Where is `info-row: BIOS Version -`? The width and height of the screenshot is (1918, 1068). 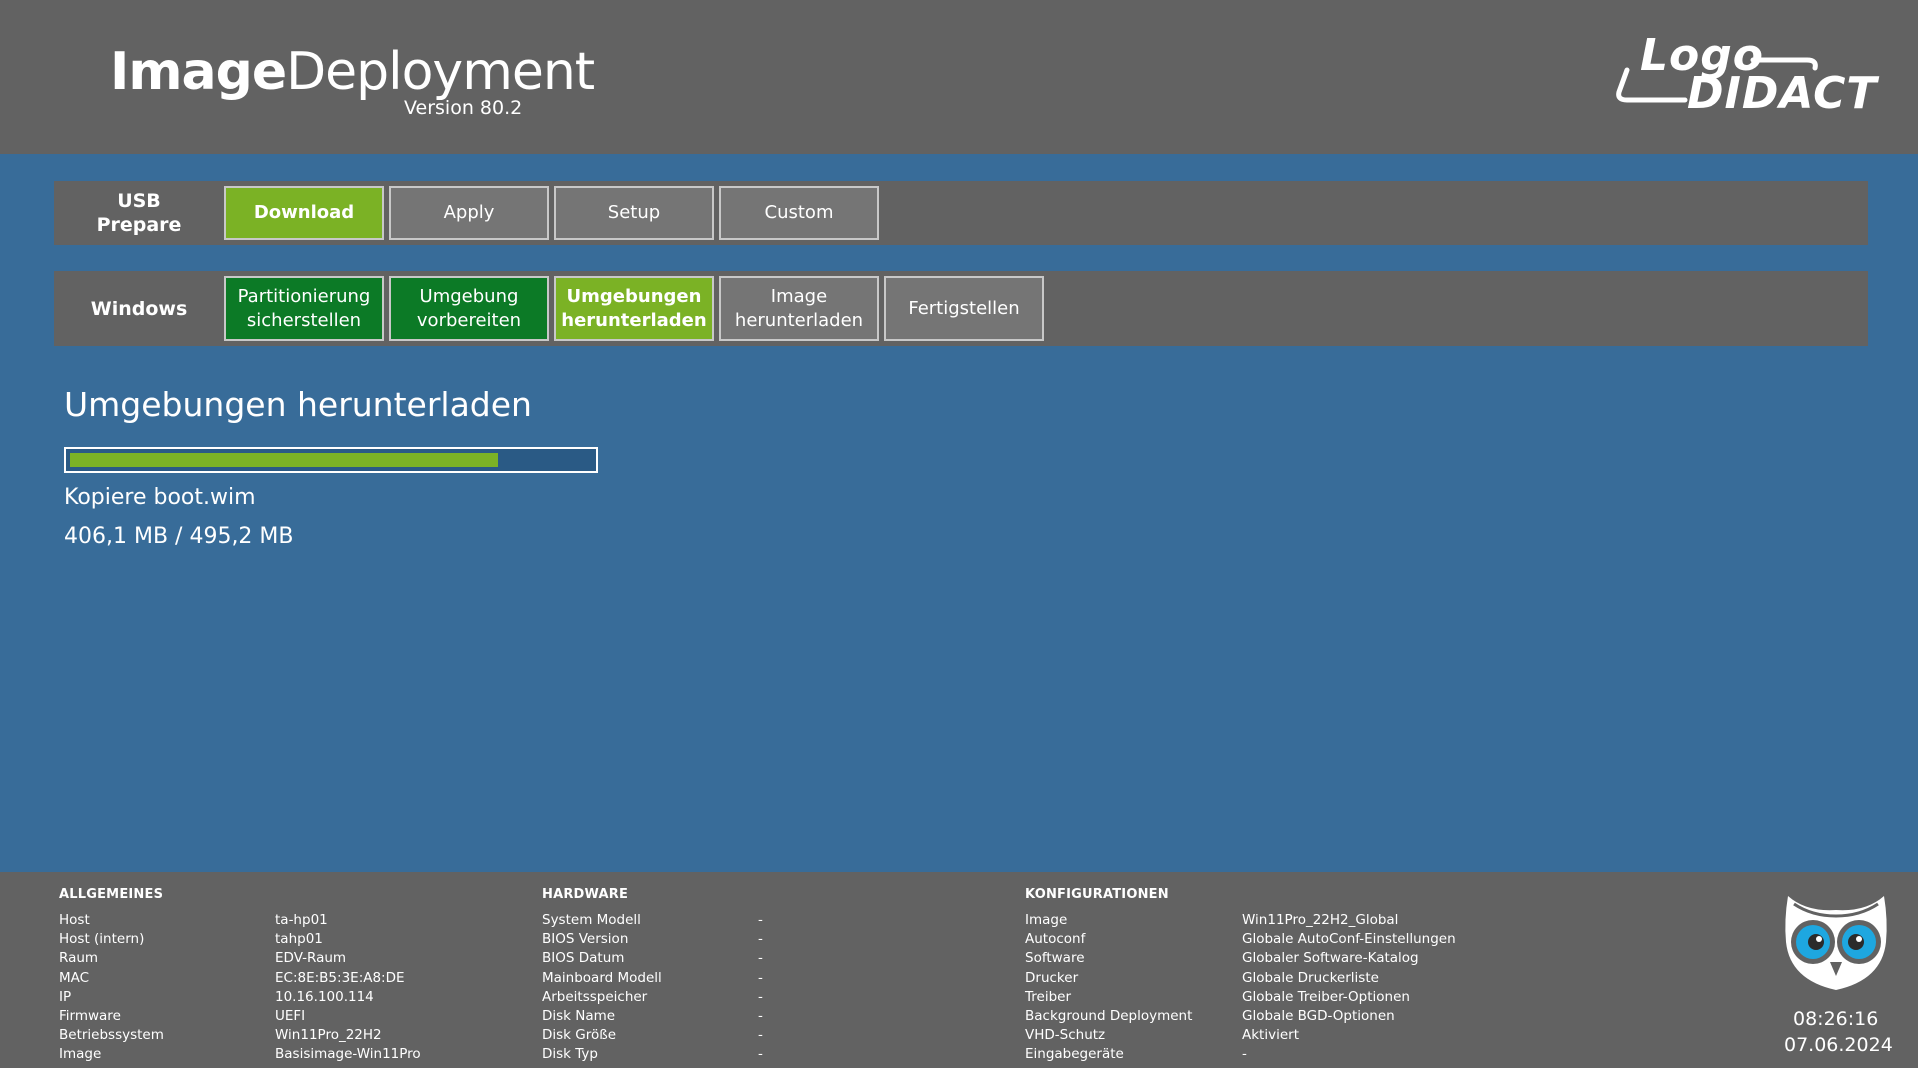
info-row: BIOS Version - is located at coordinates (762, 940).